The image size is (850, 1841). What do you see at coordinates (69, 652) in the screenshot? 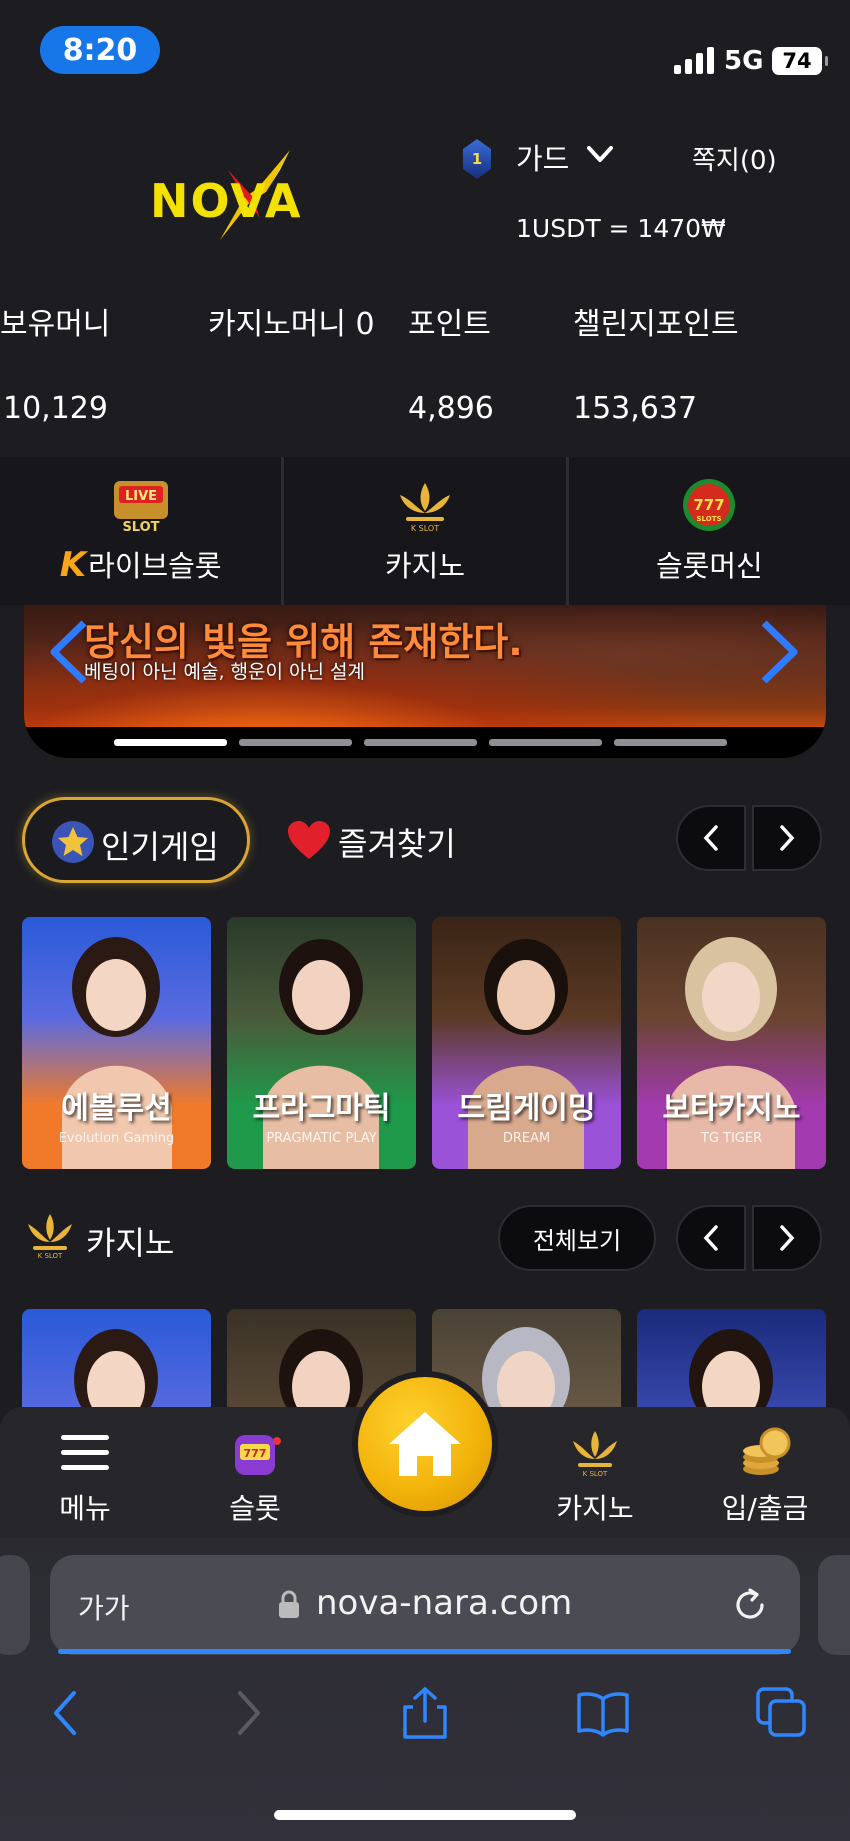
I see `banner-prev-icon` at bounding box center [69, 652].